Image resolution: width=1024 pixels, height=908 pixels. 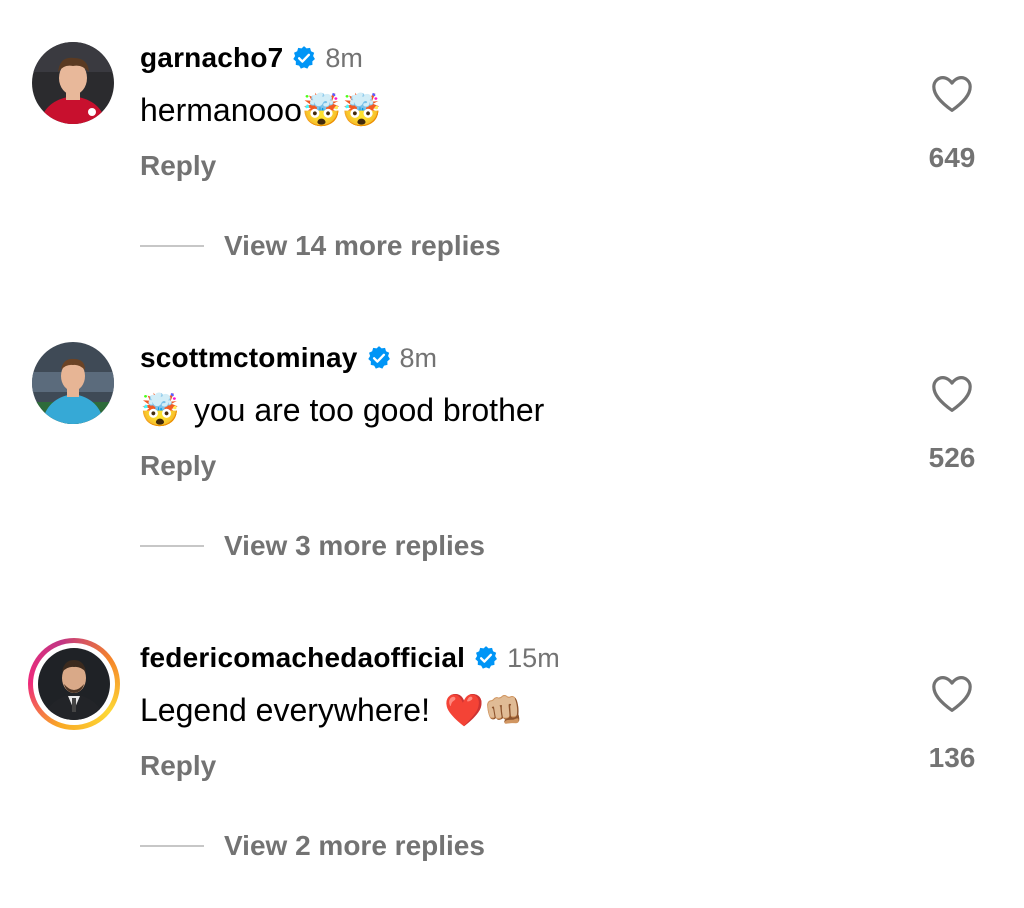 I want to click on username: federicomachedaofficial, so click(x=302, y=658).